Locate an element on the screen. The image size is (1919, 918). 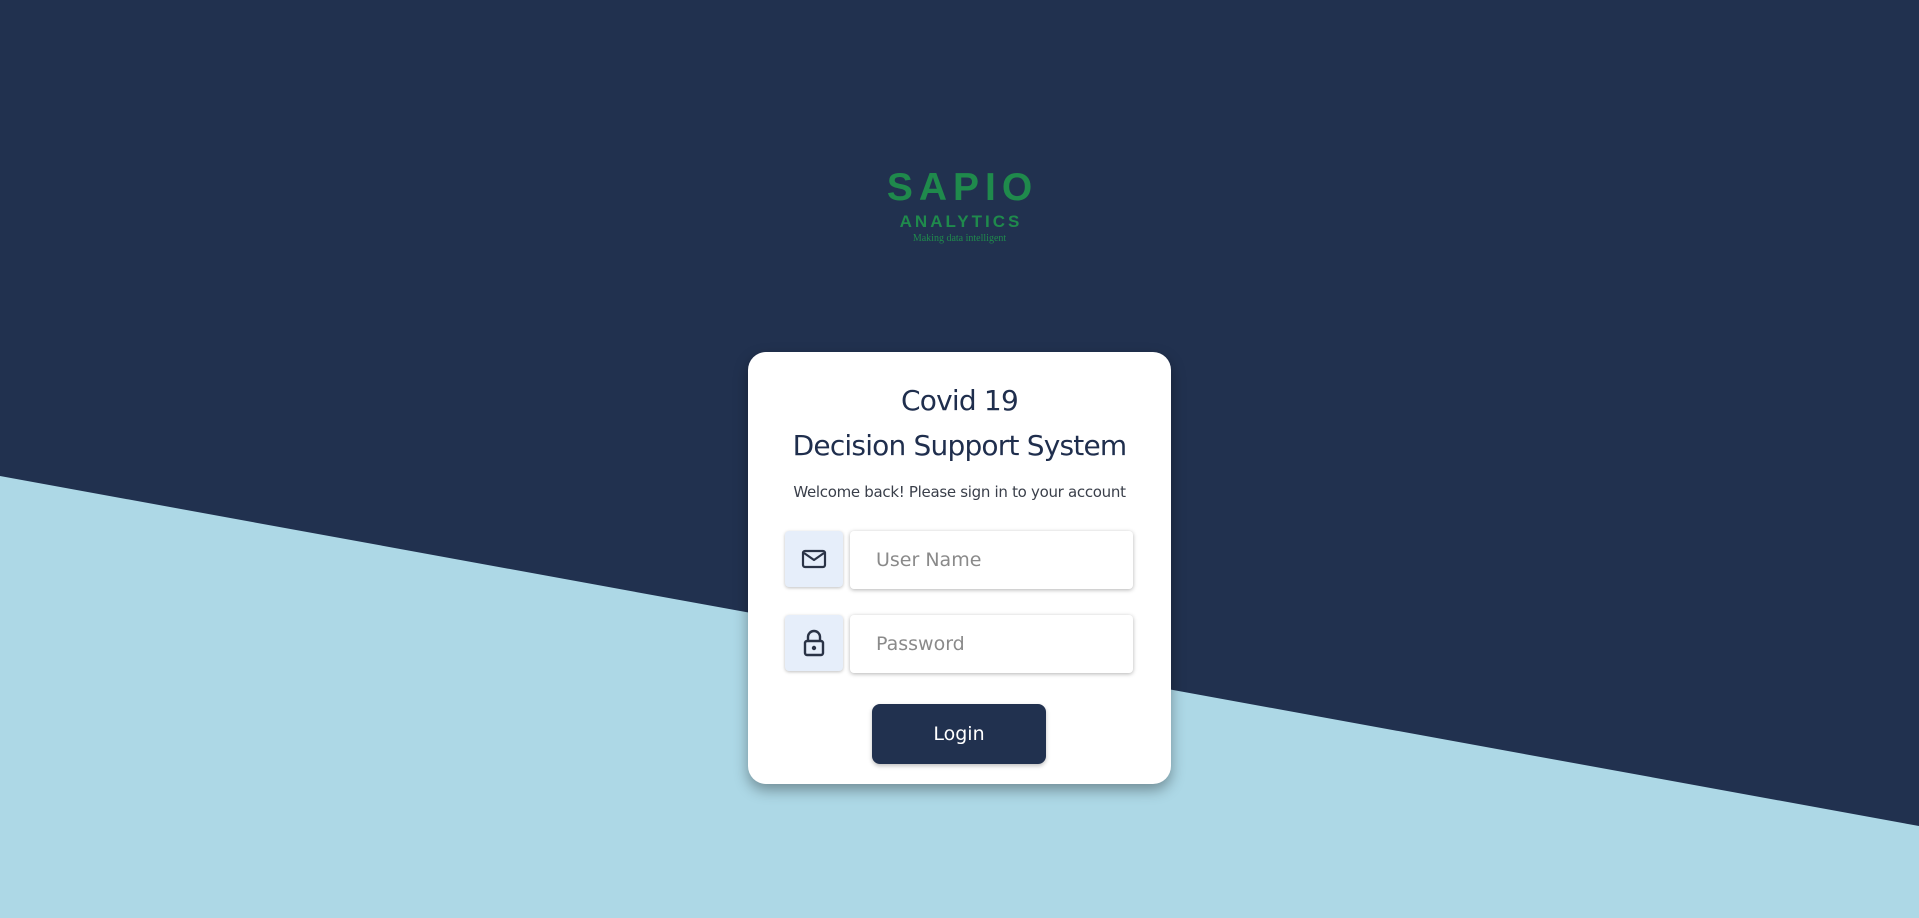
password-icon-box is located at coordinates (814, 643).